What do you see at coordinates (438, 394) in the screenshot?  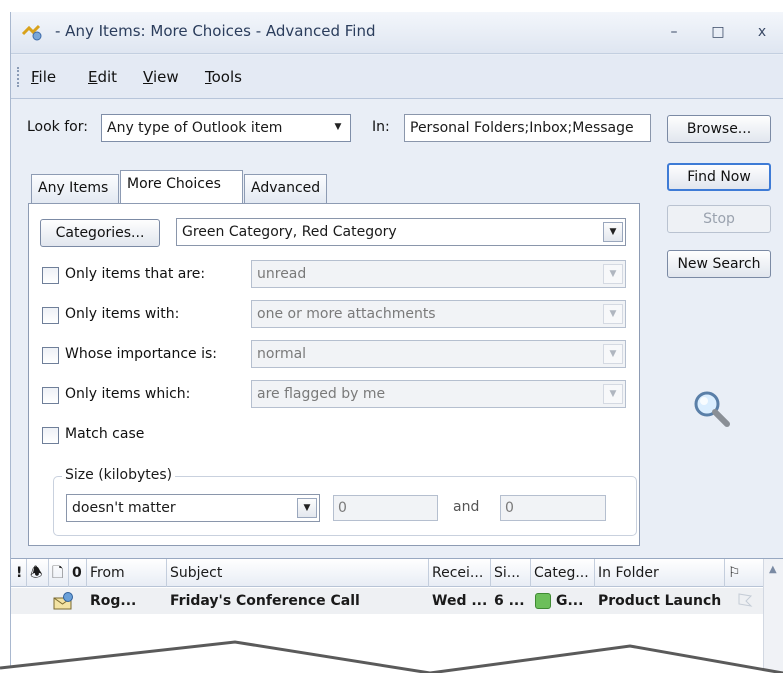 I see `only-items-which-select: are flagged by me ▼` at bounding box center [438, 394].